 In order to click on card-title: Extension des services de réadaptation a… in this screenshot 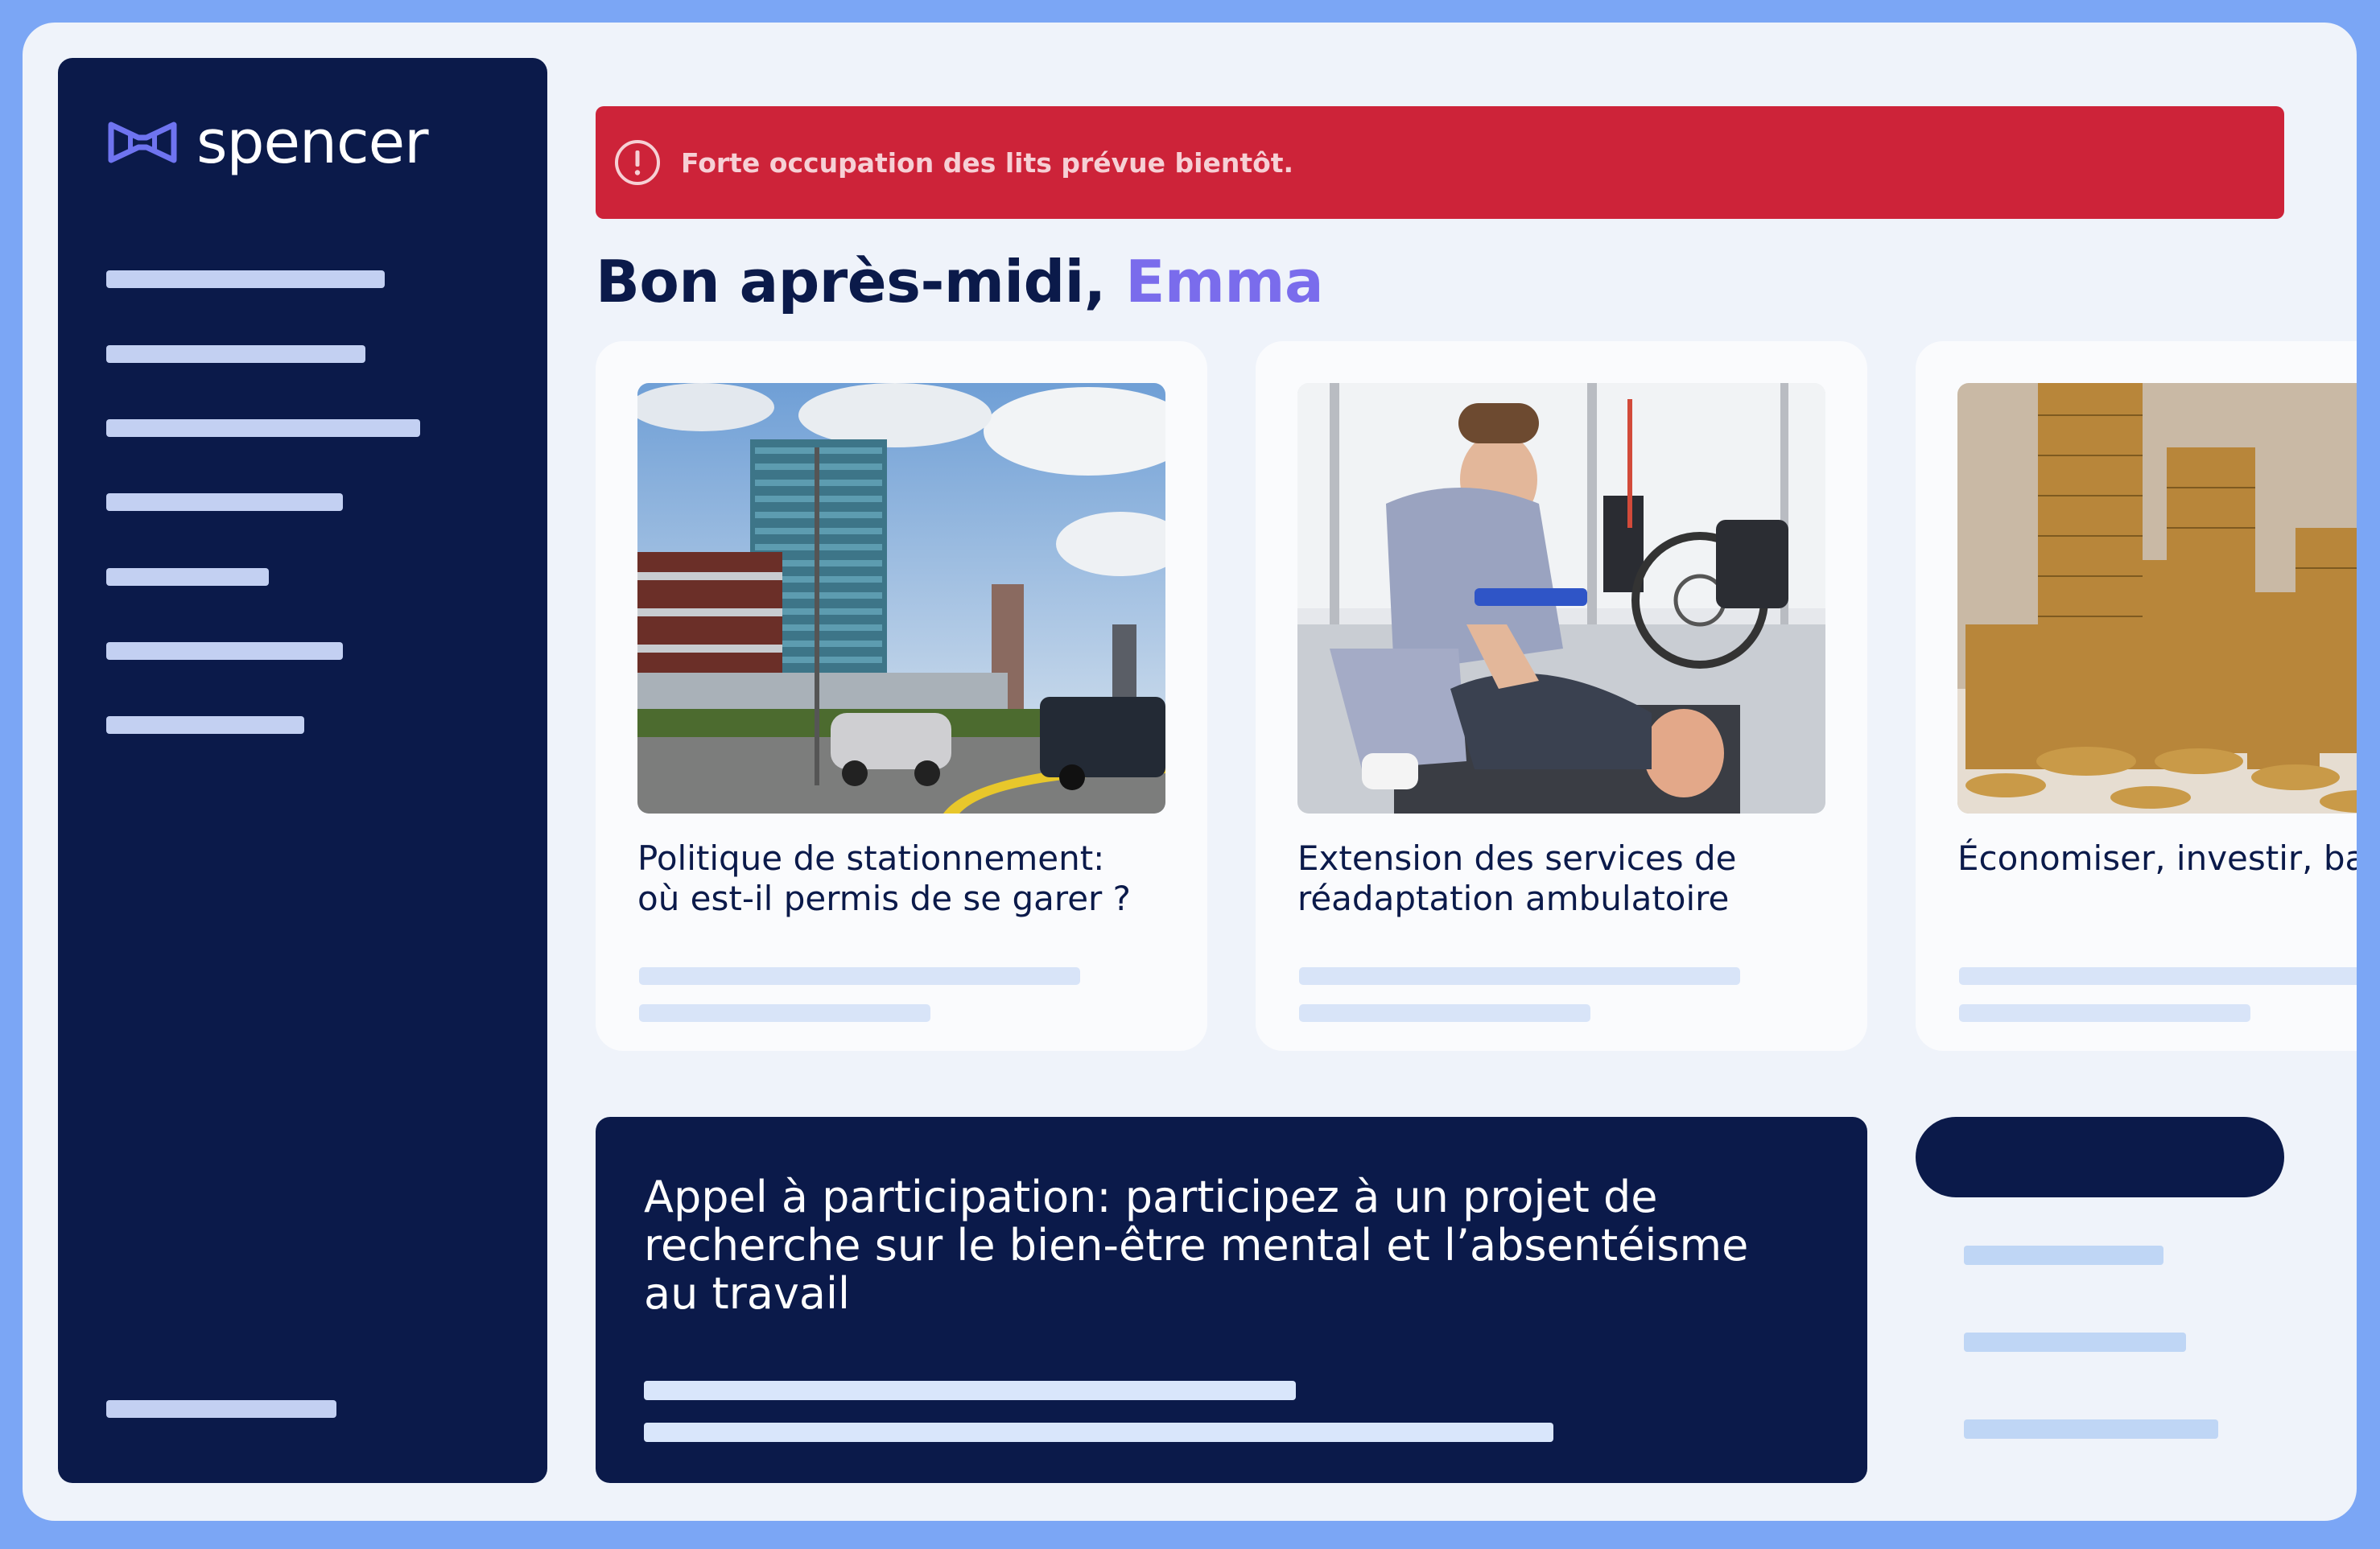, I will do `click(1571, 879)`.